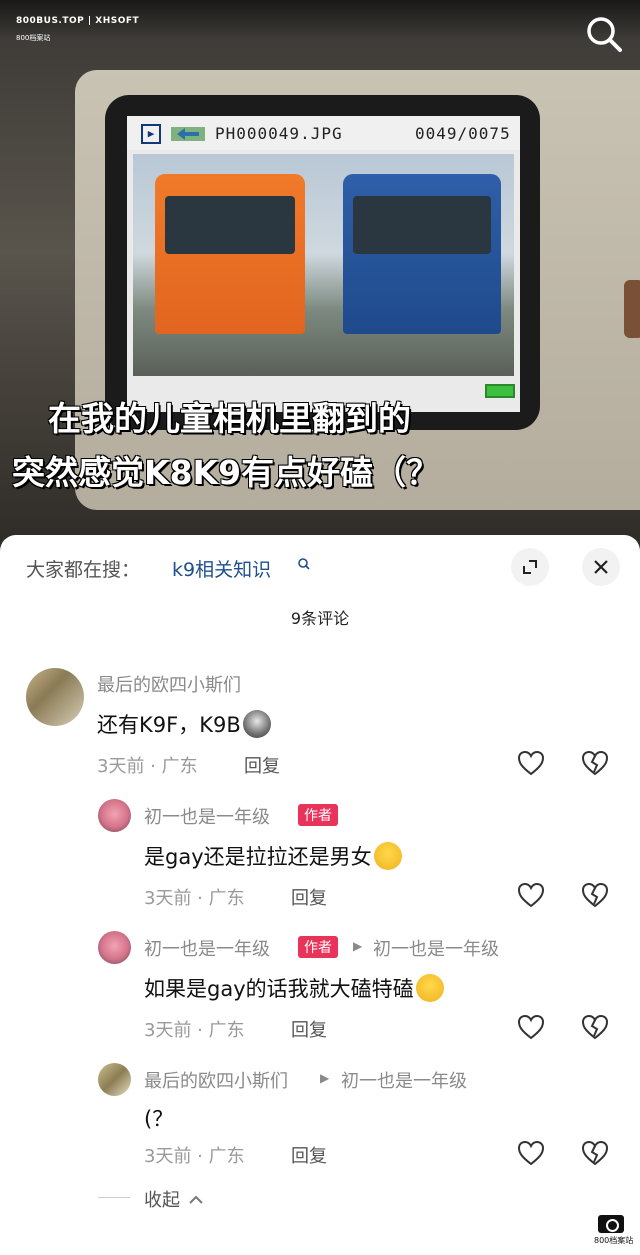 This screenshot has height=1255, width=640. What do you see at coordinates (83, 570) in the screenshot?
I see `trending-search-prefix: 大家都在搜：` at bounding box center [83, 570].